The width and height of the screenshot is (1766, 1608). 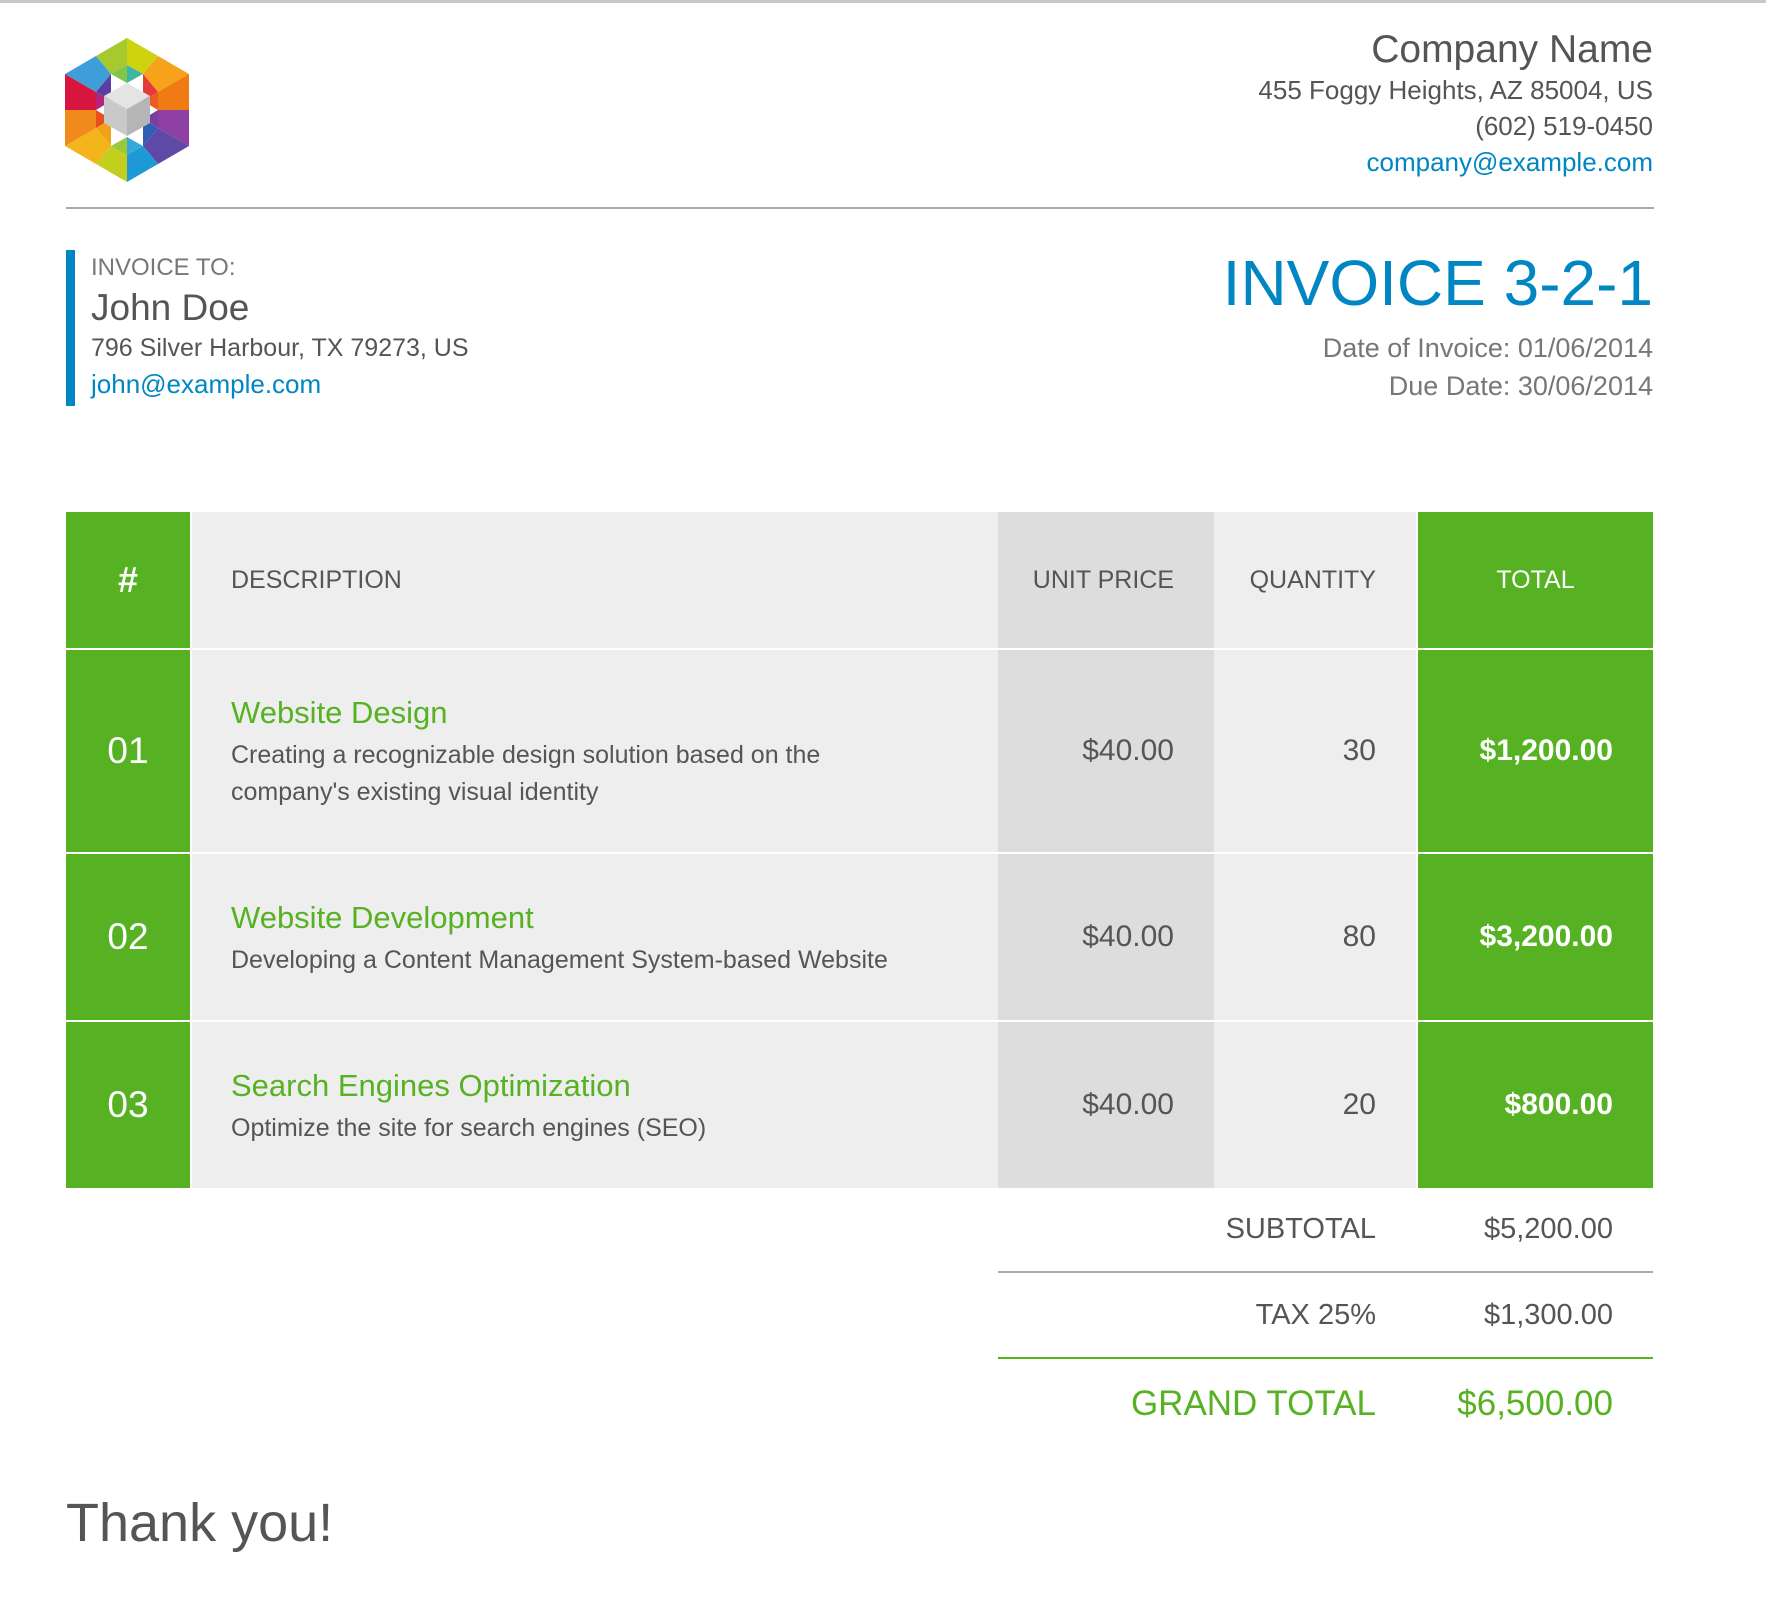 What do you see at coordinates (1512, 49) in the screenshot?
I see `company-name: Company Name` at bounding box center [1512, 49].